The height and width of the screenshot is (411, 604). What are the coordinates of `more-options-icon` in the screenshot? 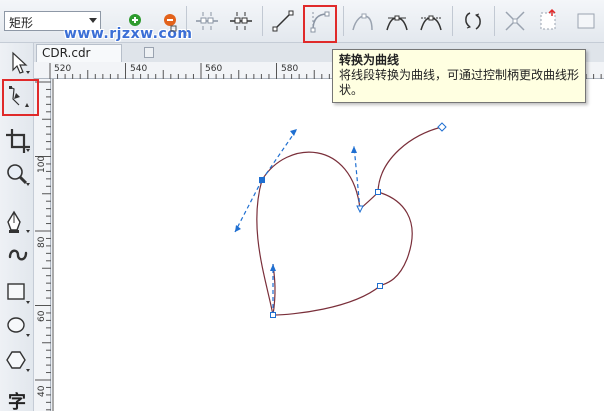 It's located at (587, 21).